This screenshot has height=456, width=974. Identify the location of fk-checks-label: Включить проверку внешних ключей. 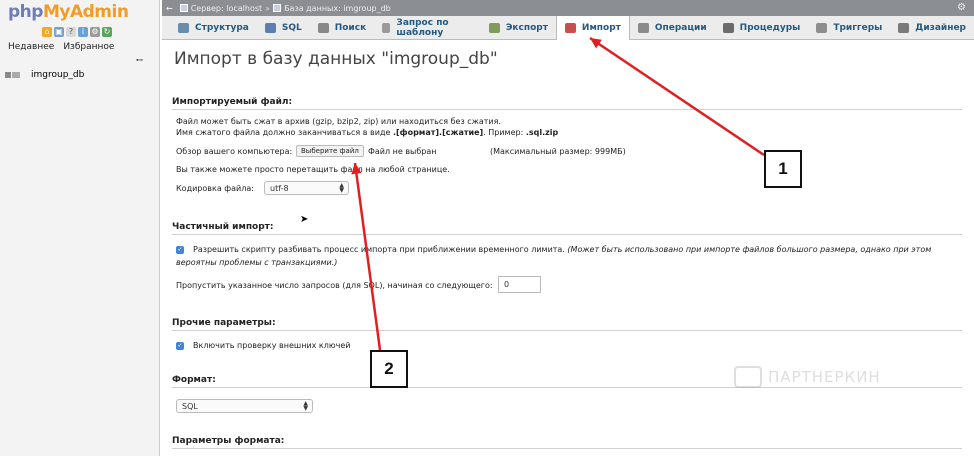
(272, 345).